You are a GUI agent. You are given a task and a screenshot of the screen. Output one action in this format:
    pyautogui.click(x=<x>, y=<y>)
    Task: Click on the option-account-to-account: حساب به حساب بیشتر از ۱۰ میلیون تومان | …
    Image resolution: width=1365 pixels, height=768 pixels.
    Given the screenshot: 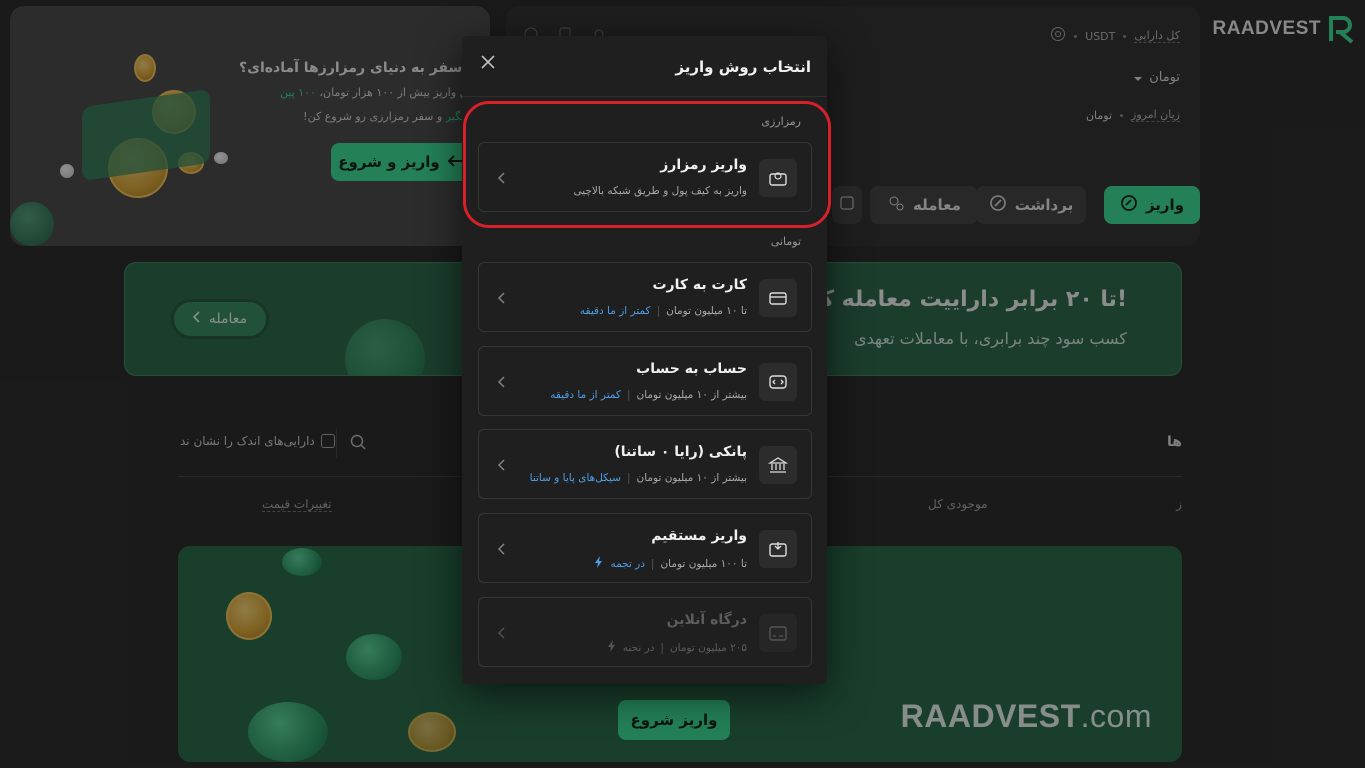 What is the action you would take?
    pyautogui.click(x=645, y=381)
    